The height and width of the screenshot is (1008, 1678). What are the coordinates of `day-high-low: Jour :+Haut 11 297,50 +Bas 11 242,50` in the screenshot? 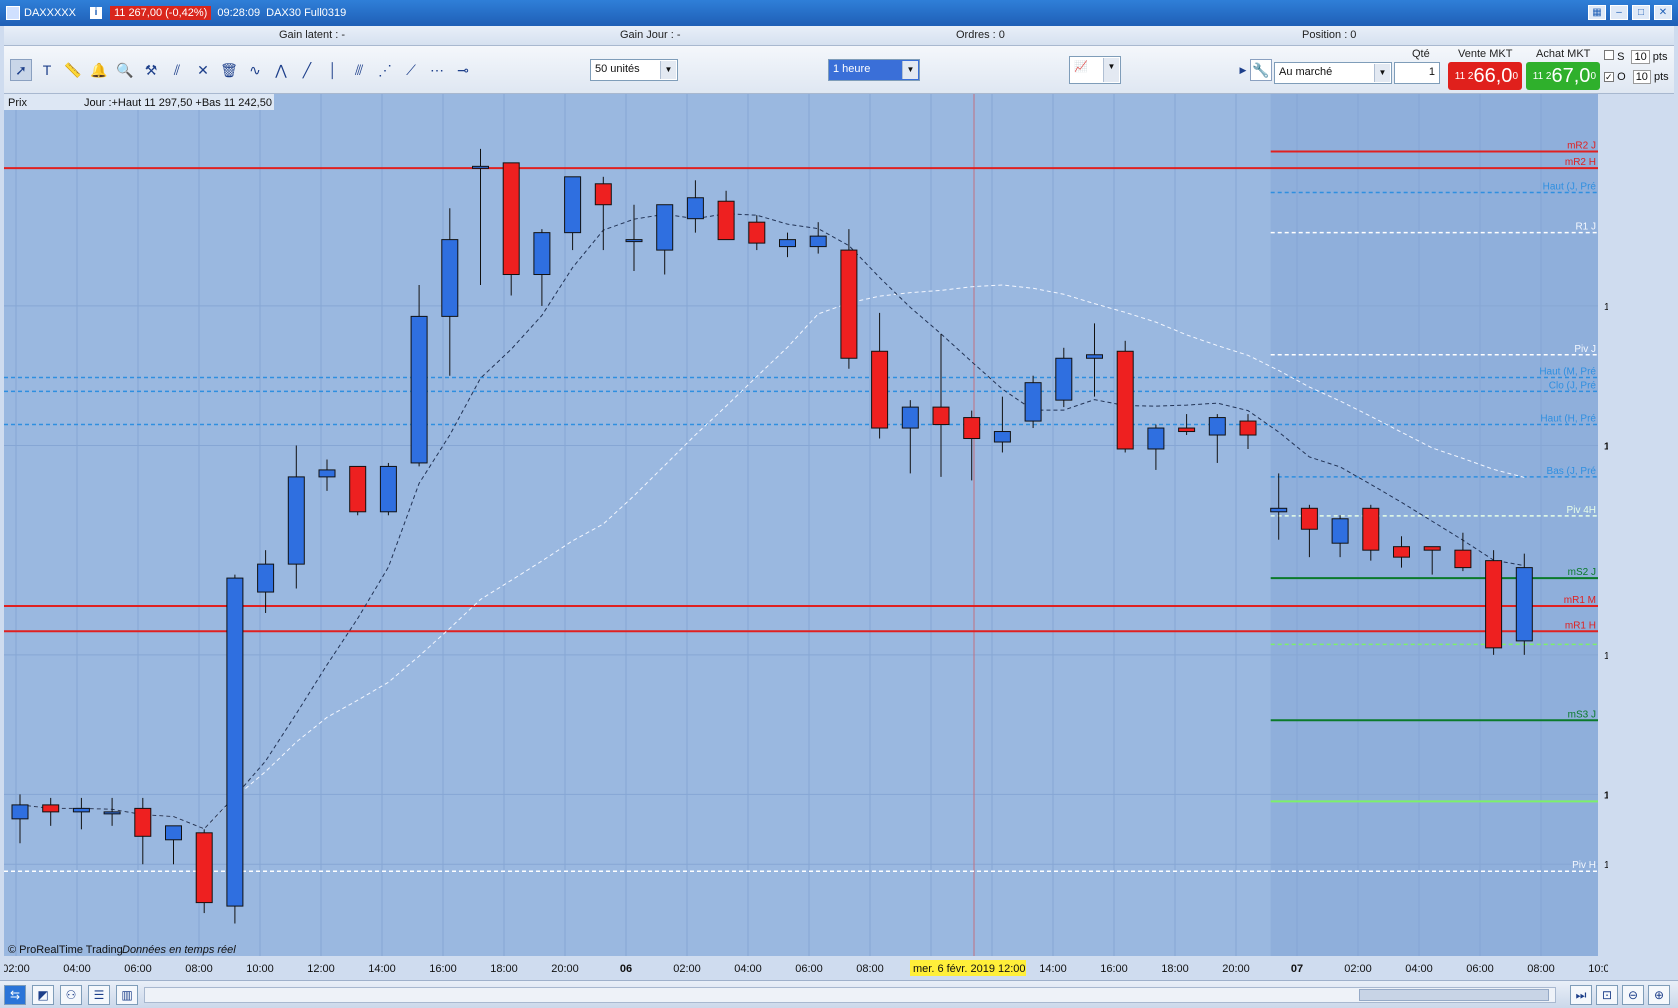 It's located at (178, 103).